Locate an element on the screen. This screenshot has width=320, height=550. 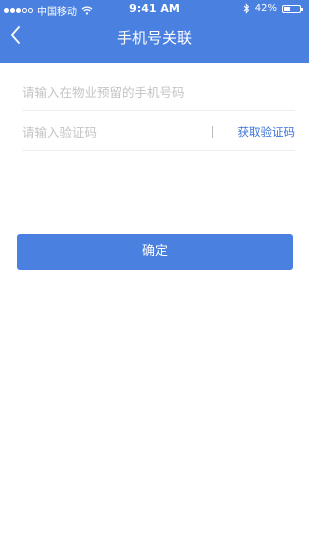
get-code-button: 获取验证码 is located at coordinates (267, 132).